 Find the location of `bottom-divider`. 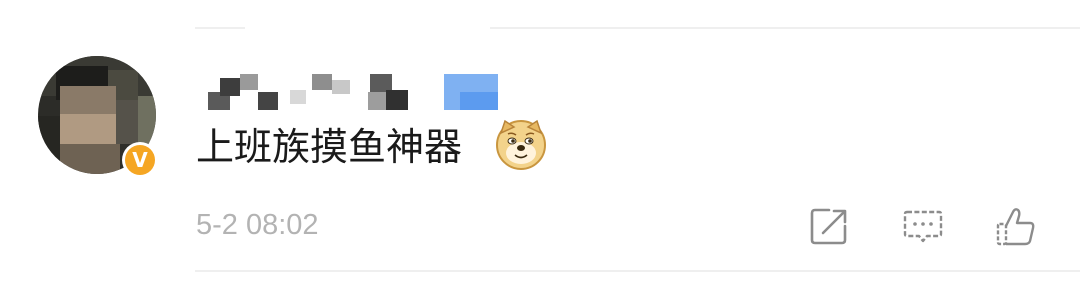

bottom-divider is located at coordinates (637, 271).